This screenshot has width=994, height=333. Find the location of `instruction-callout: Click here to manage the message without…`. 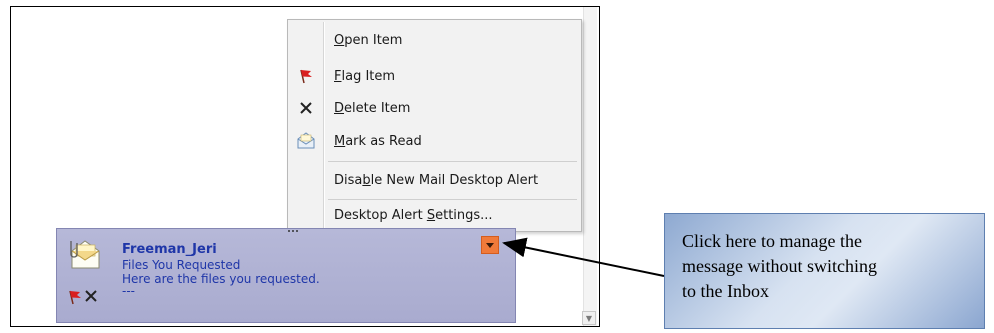

instruction-callout: Click here to manage the message without… is located at coordinates (824, 271).